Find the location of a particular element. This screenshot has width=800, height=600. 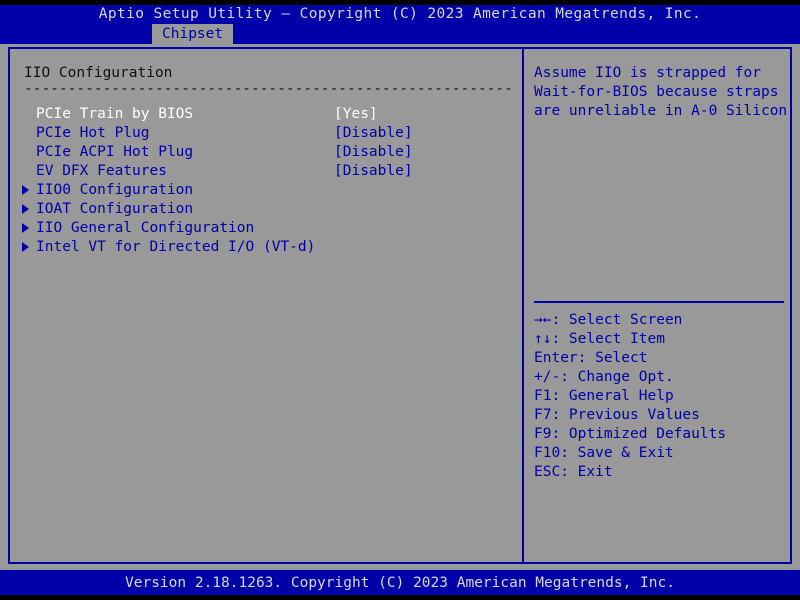

setting-label: PCIe Train by BIOS is located at coordinates (115, 114).